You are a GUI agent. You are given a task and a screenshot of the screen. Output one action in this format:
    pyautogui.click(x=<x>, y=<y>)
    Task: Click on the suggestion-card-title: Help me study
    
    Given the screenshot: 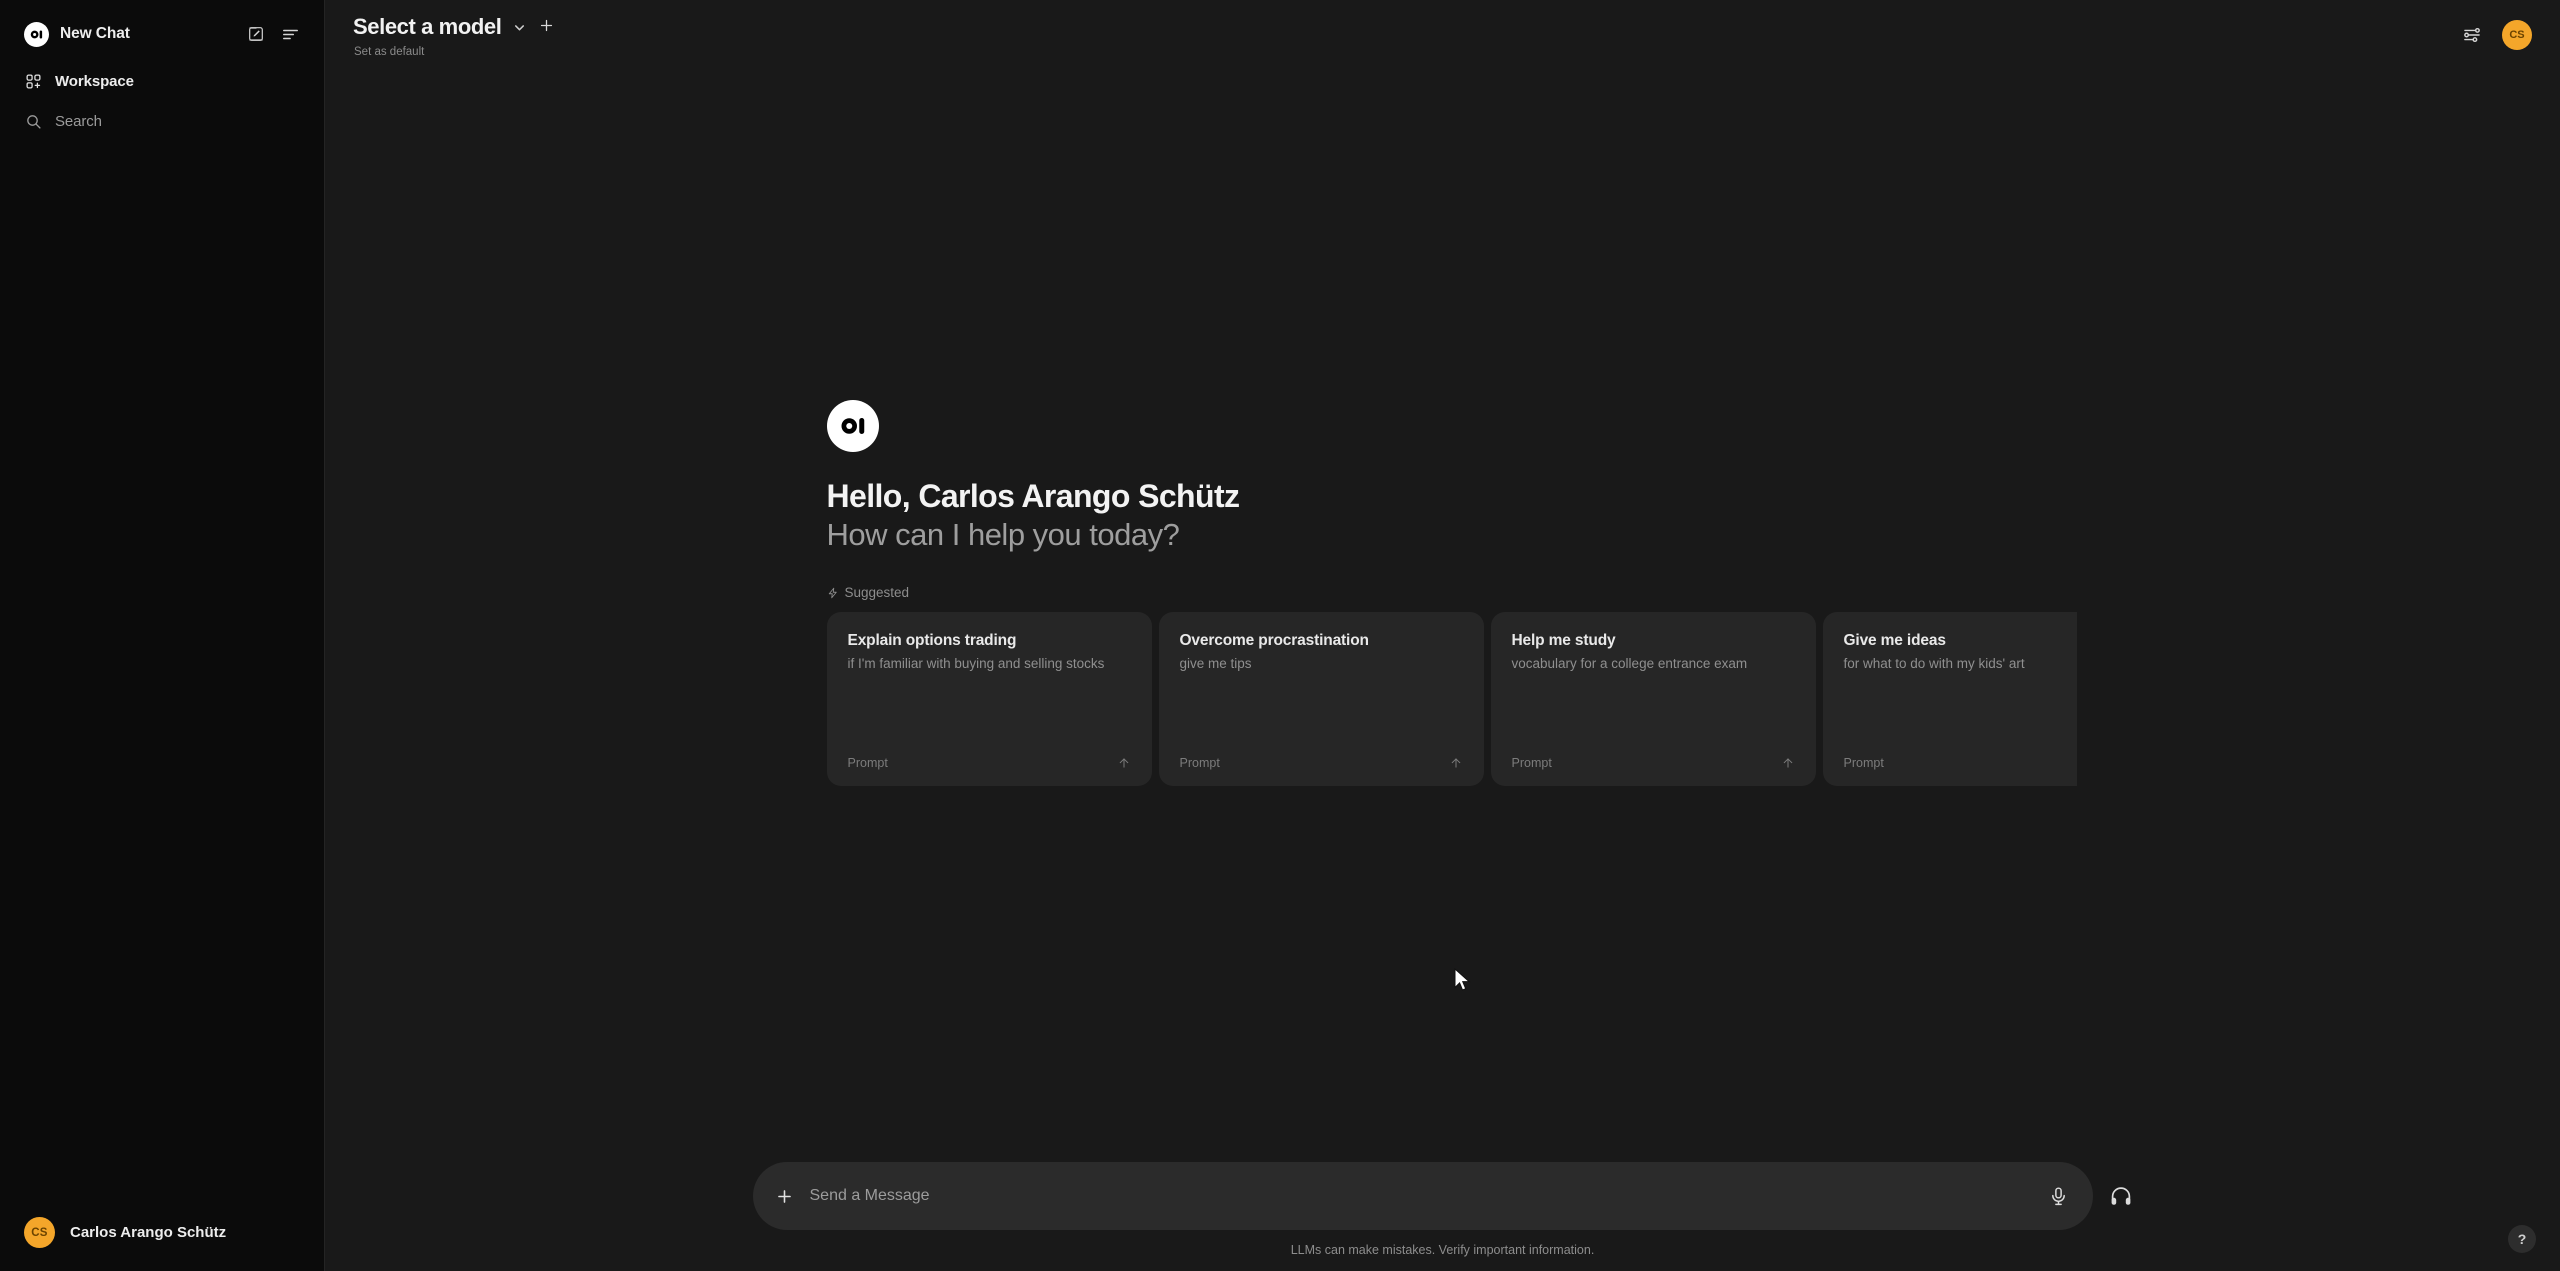 What is the action you would take?
    pyautogui.click(x=1563, y=641)
    